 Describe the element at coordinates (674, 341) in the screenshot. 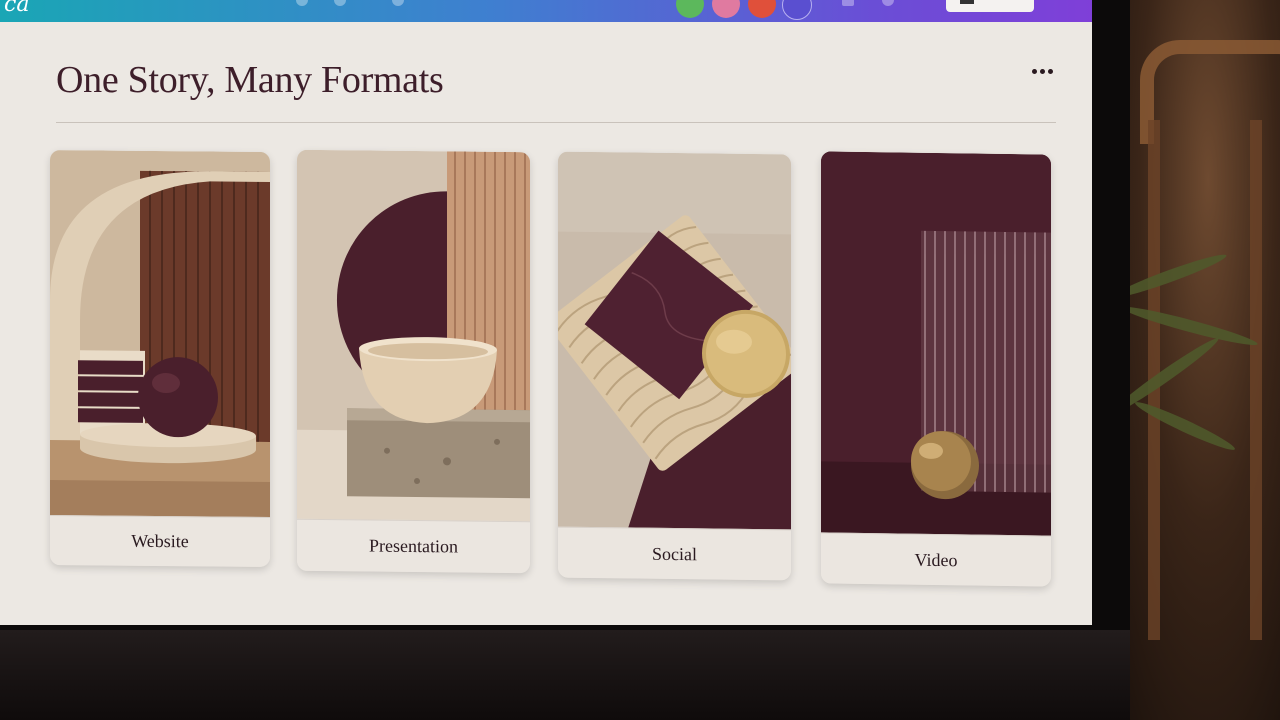

I see `social-thumbnail` at that location.